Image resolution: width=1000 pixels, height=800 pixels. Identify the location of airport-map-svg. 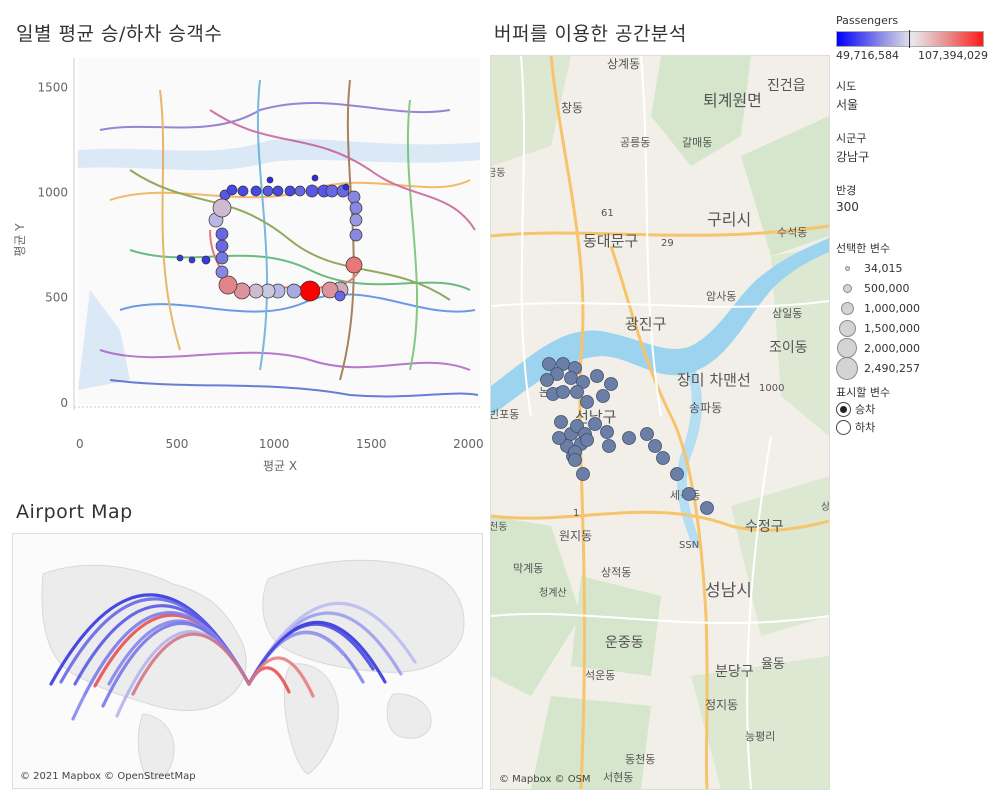
(247, 661).